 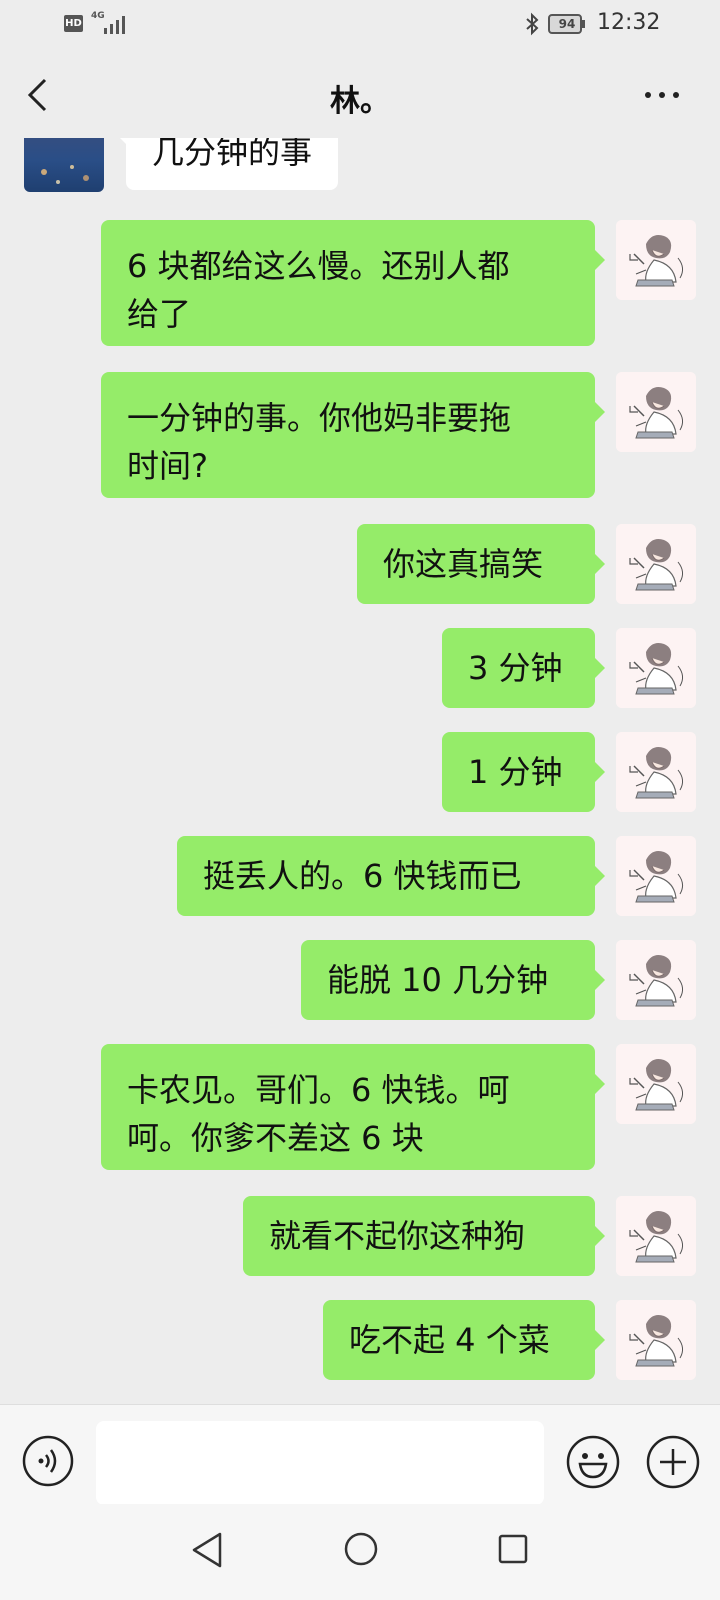 I want to click on message-text-line: 1 分钟, so click(x=515, y=772).